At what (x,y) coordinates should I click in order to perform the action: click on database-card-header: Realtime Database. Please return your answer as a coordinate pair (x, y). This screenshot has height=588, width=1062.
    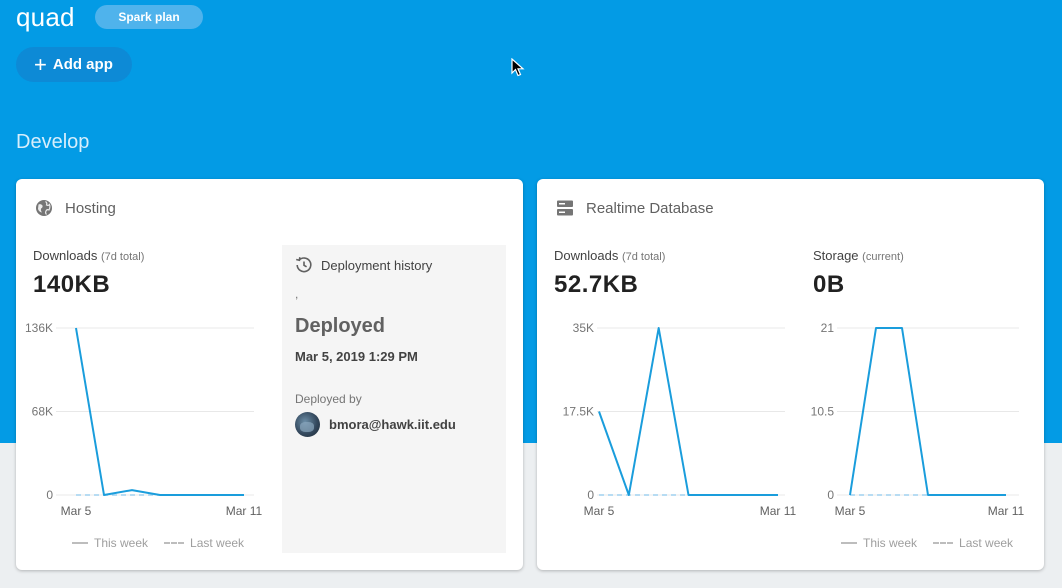
    Looking at the image, I should click on (634, 208).